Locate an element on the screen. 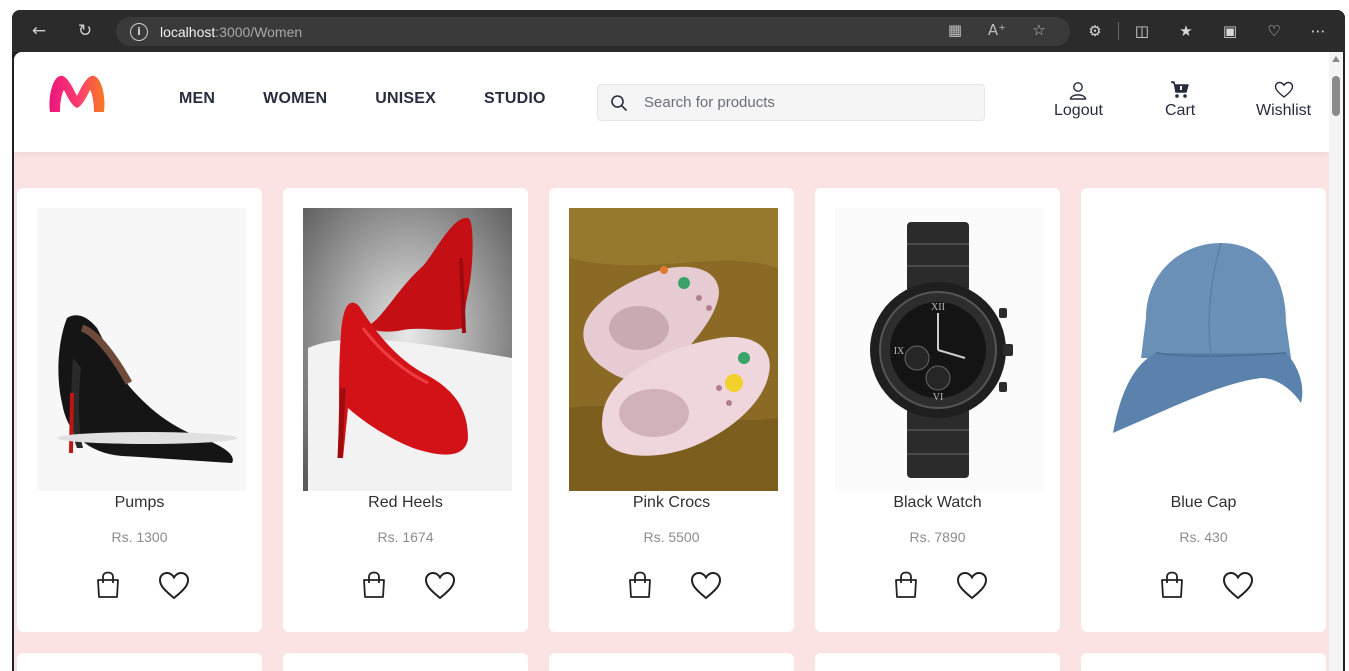 This screenshot has height=671, width=1349. nav-studio: STUDIO is located at coordinates (515, 99).